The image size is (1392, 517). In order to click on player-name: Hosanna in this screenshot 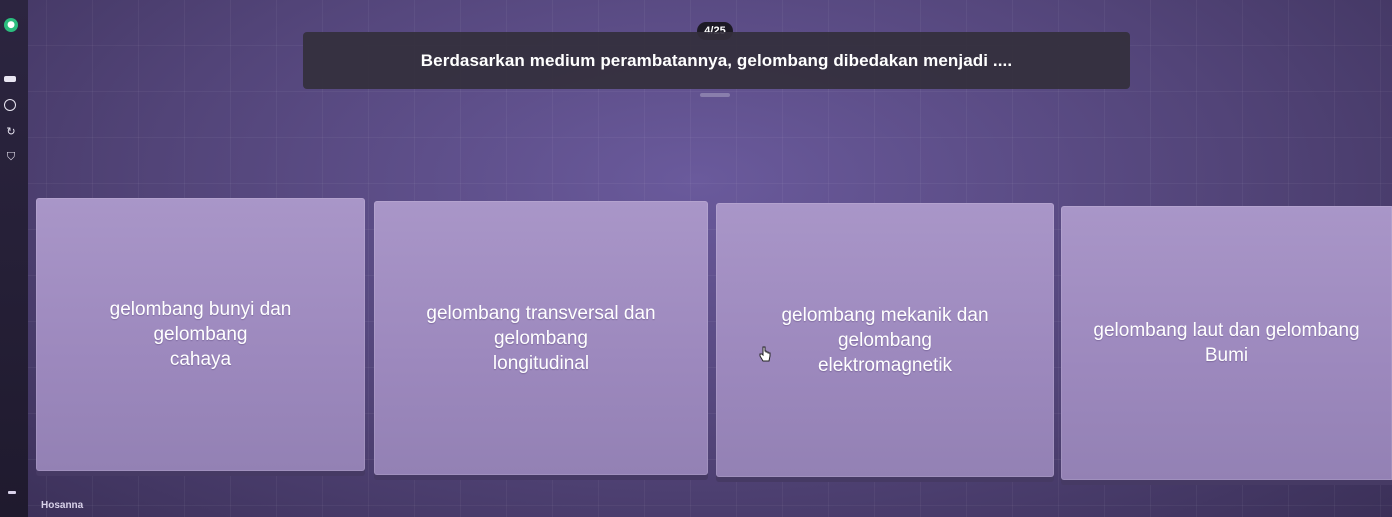, I will do `click(62, 505)`.